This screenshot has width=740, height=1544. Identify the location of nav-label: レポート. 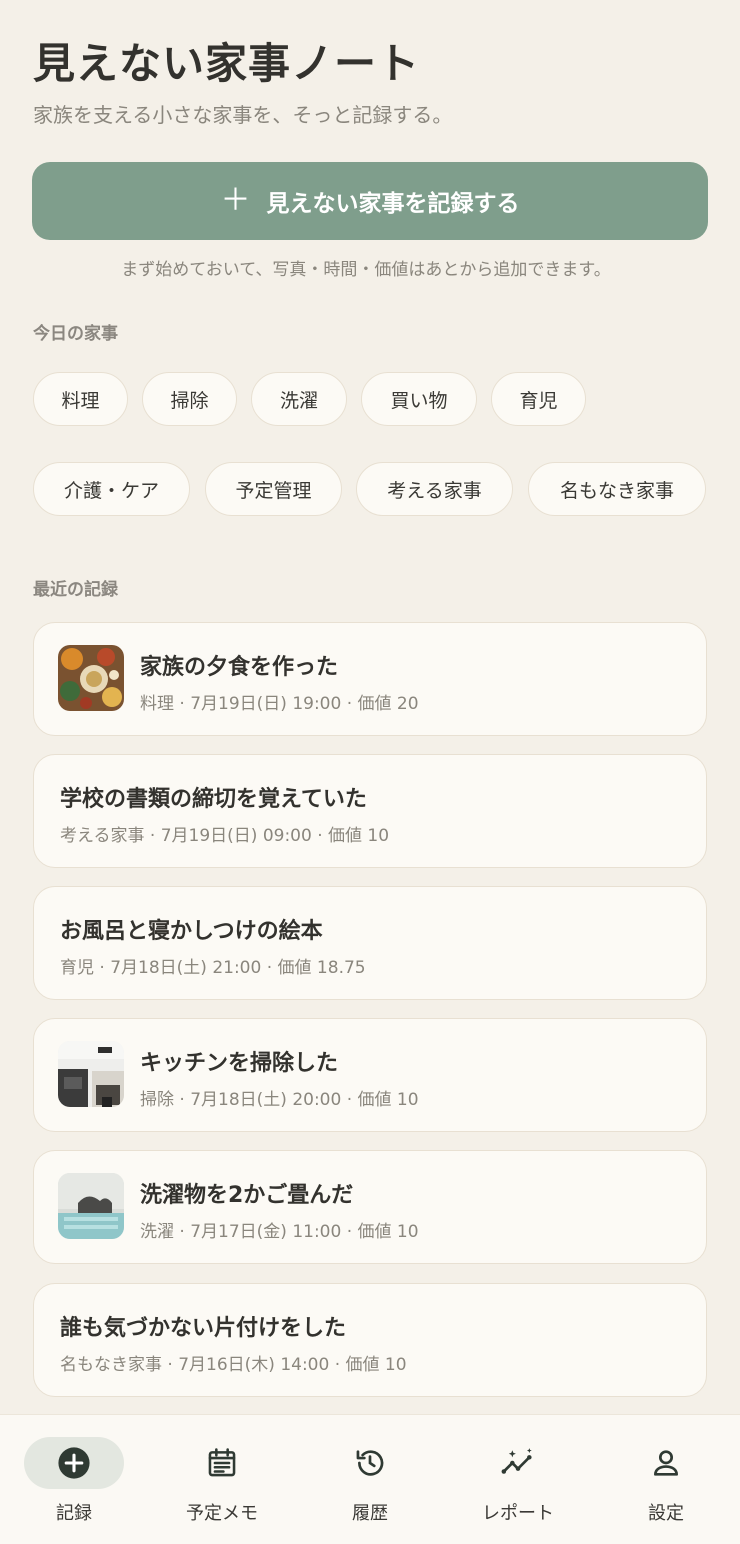
(518, 1513).